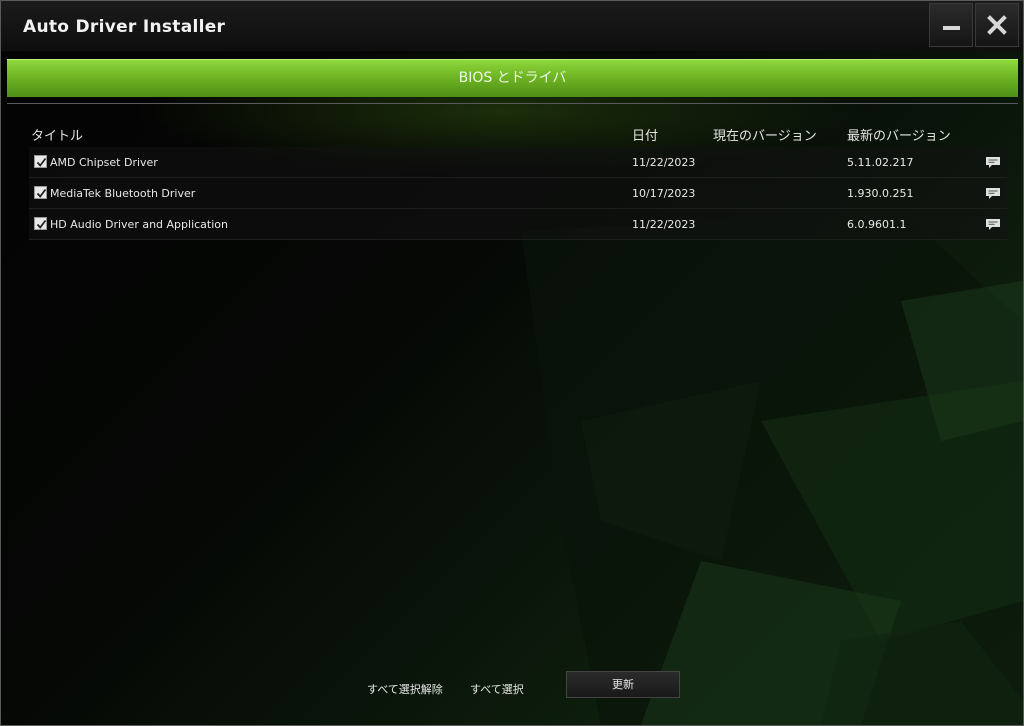 The height and width of the screenshot is (726, 1024). Describe the element at coordinates (104, 162) in the screenshot. I see `driver-title: AMD Chipset Driver` at that location.